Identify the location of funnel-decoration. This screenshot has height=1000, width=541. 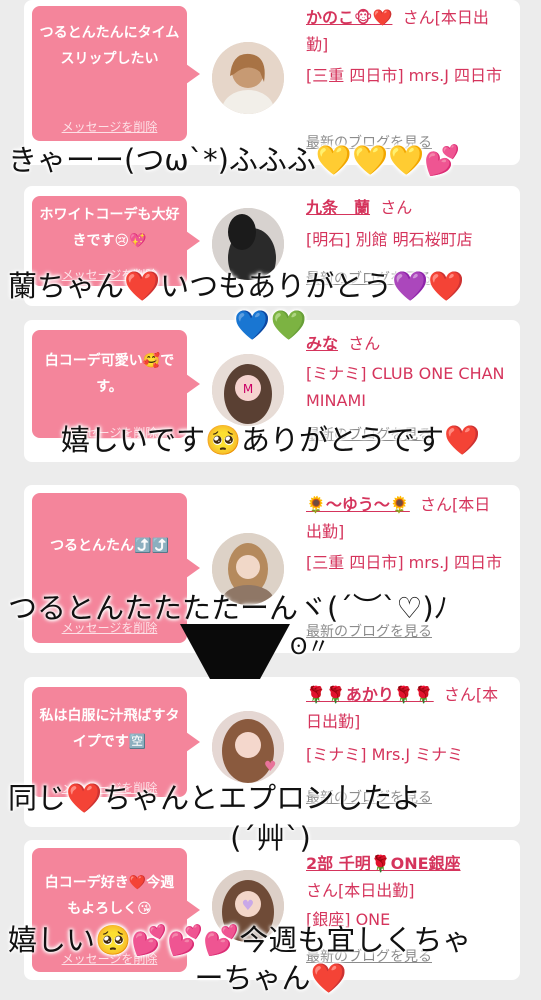
(235, 651).